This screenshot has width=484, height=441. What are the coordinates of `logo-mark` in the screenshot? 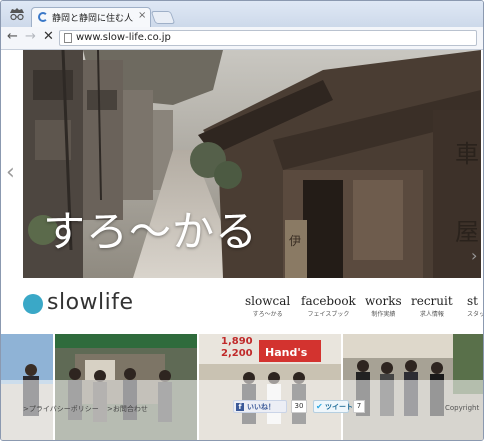 It's located at (33, 304).